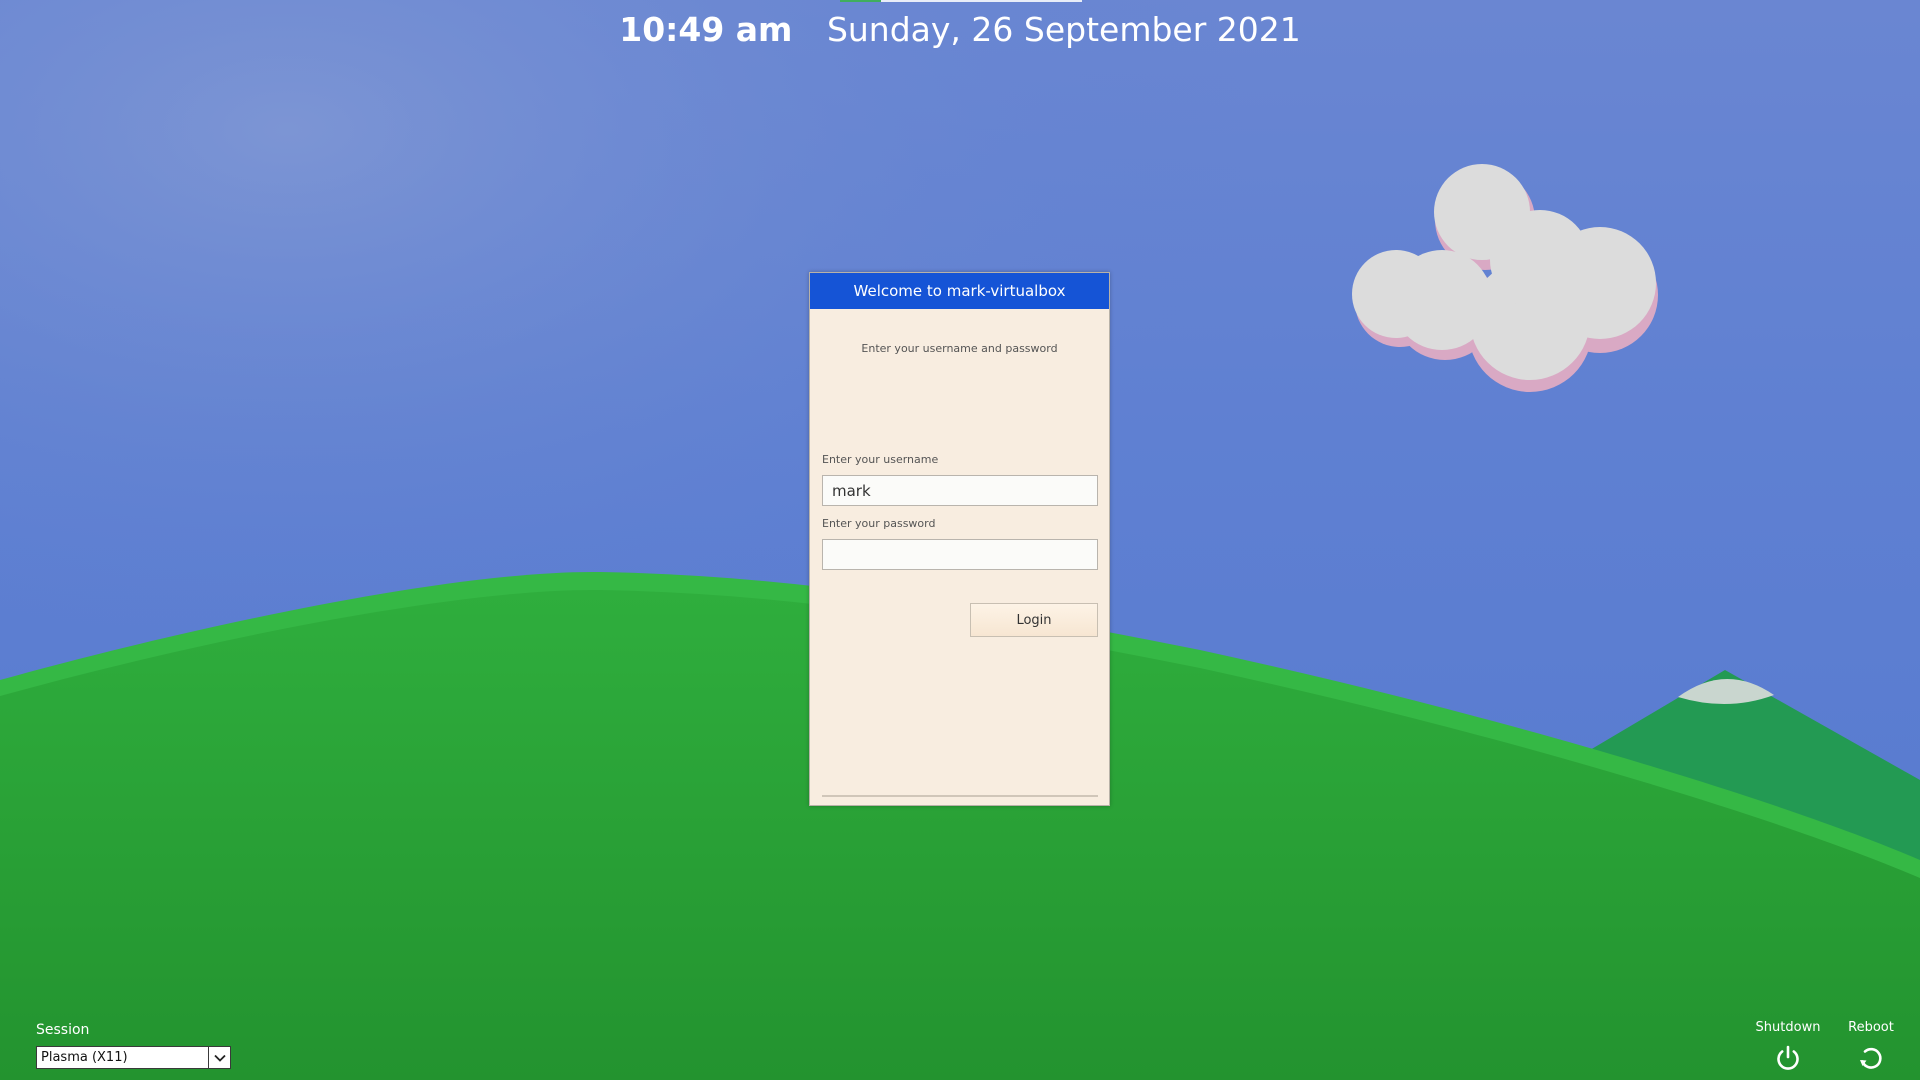 The height and width of the screenshot is (1080, 1920). Describe the element at coordinates (960, 796) in the screenshot. I see `dialog-divider` at that location.